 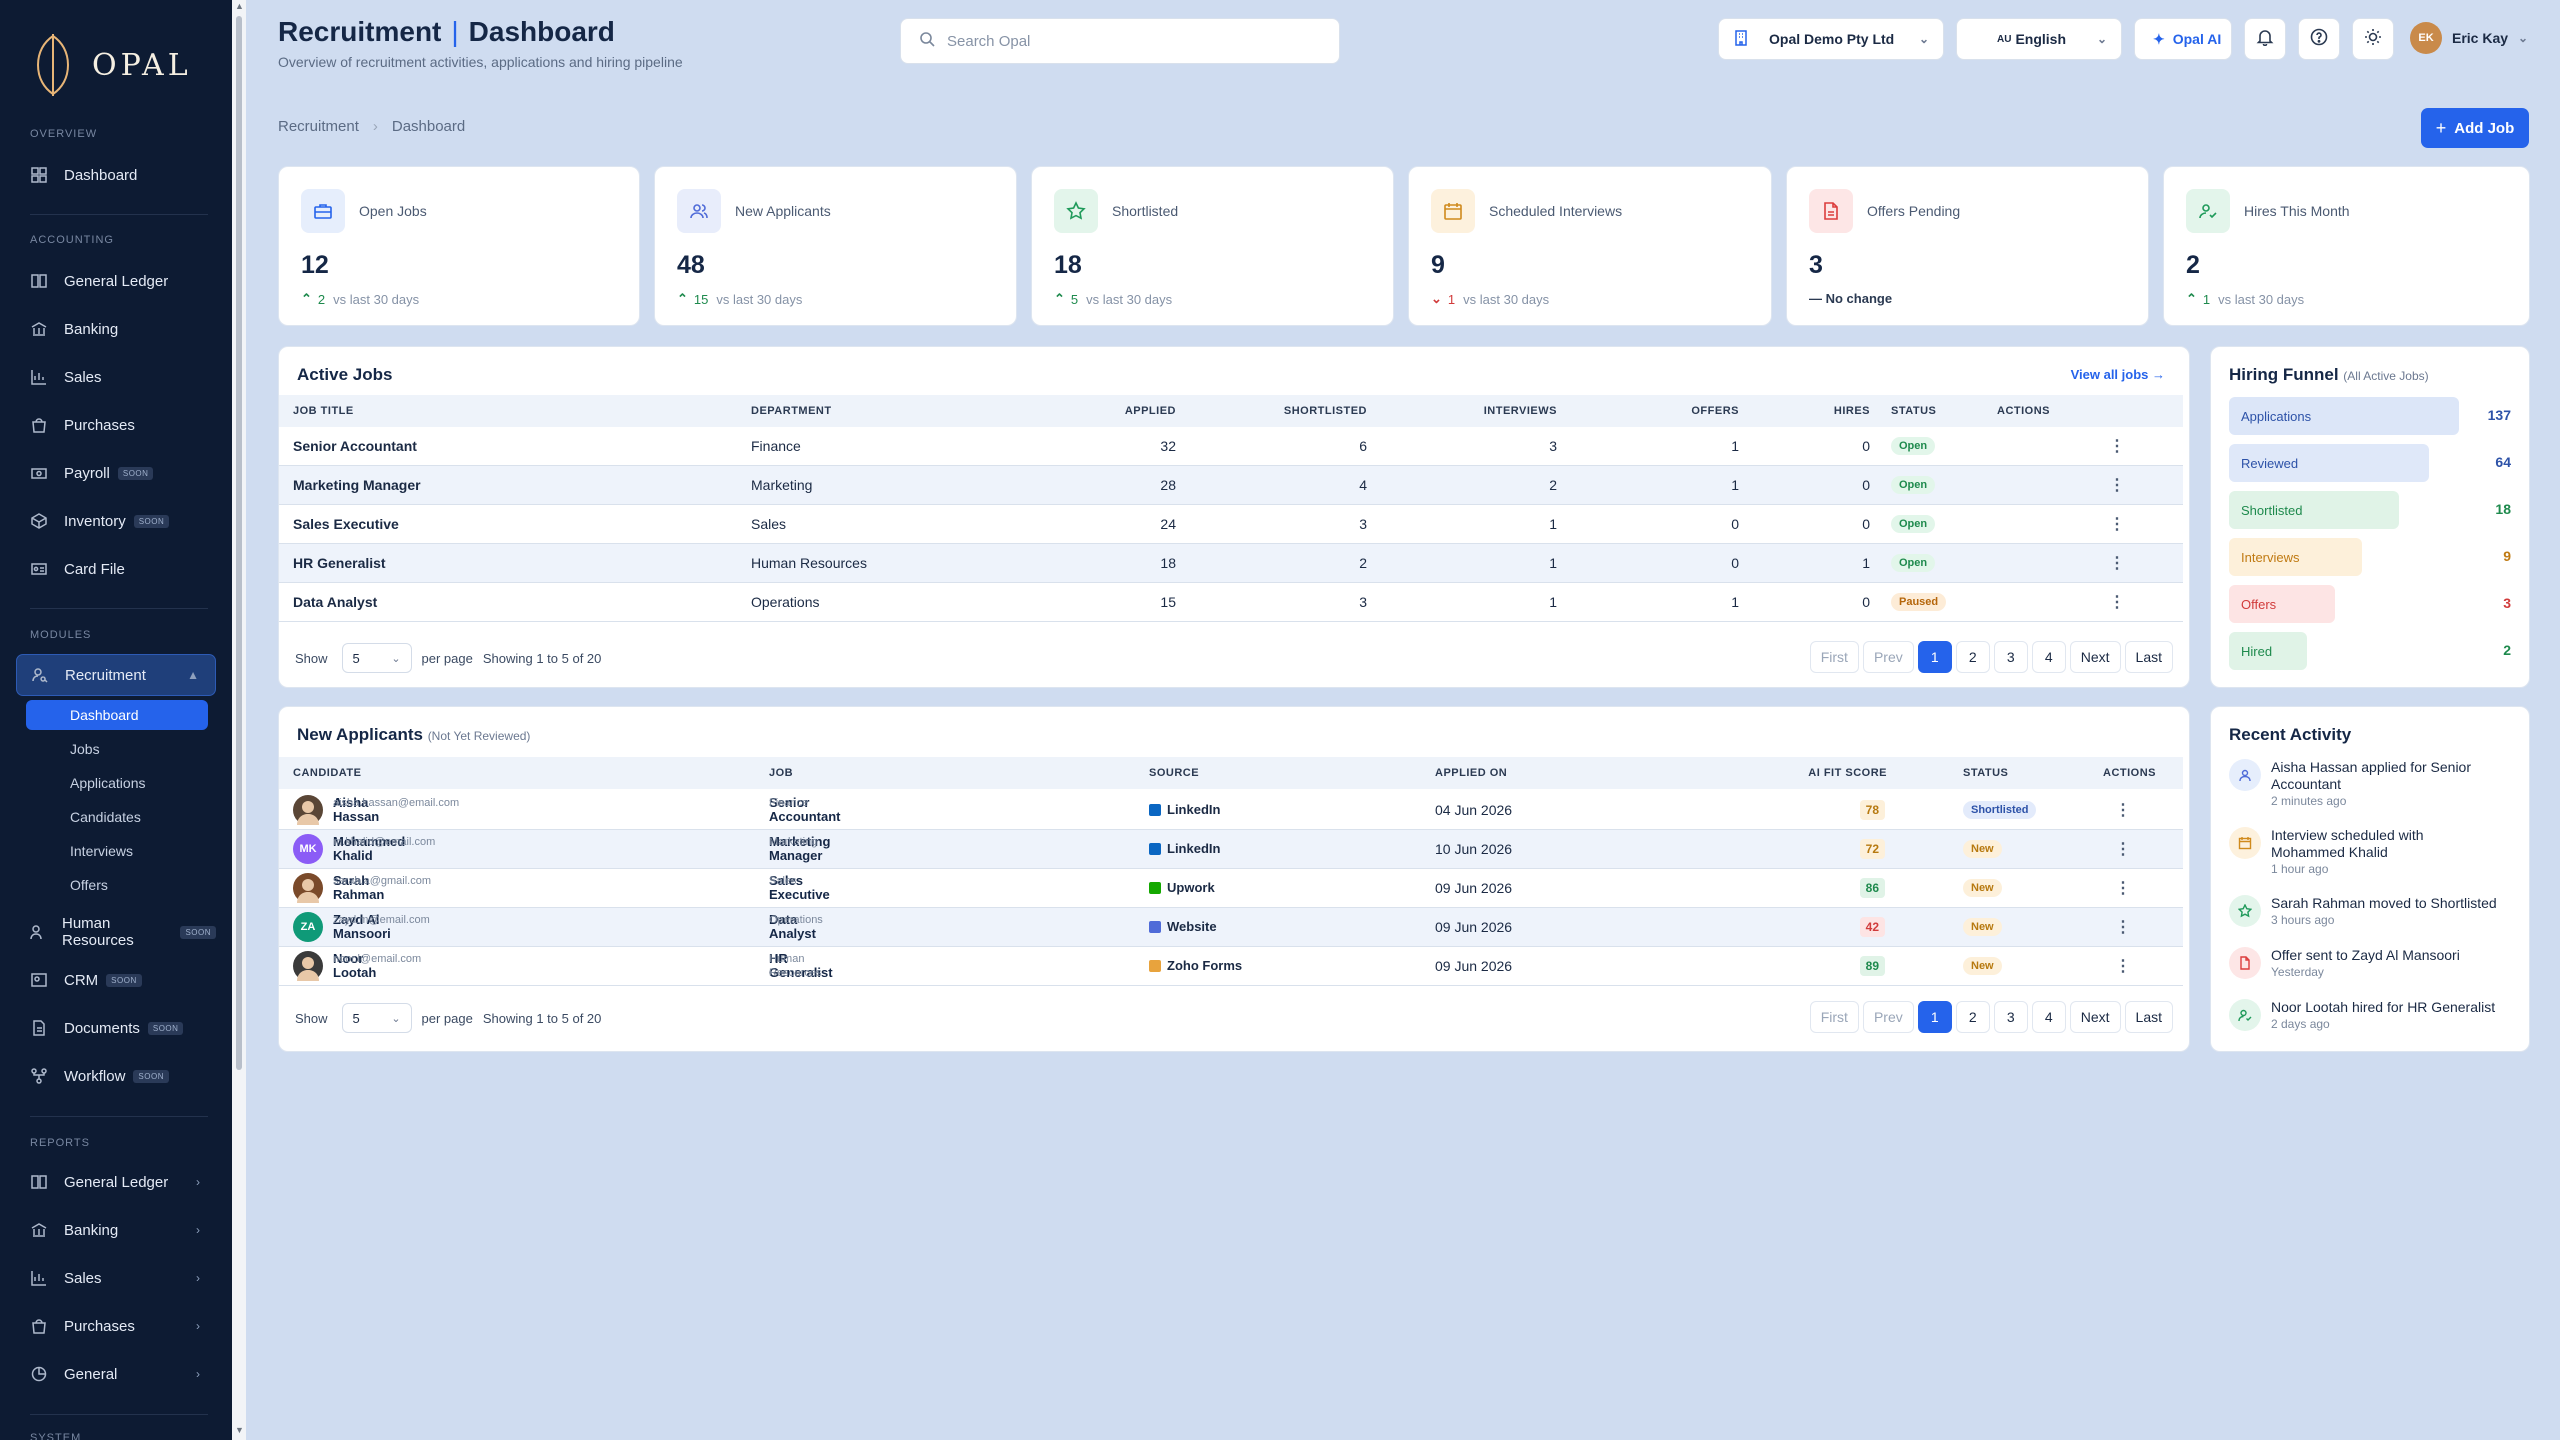 What do you see at coordinates (239, 1430) in the screenshot?
I see `scroll-down-arrow-icon: ▼` at bounding box center [239, 1430].